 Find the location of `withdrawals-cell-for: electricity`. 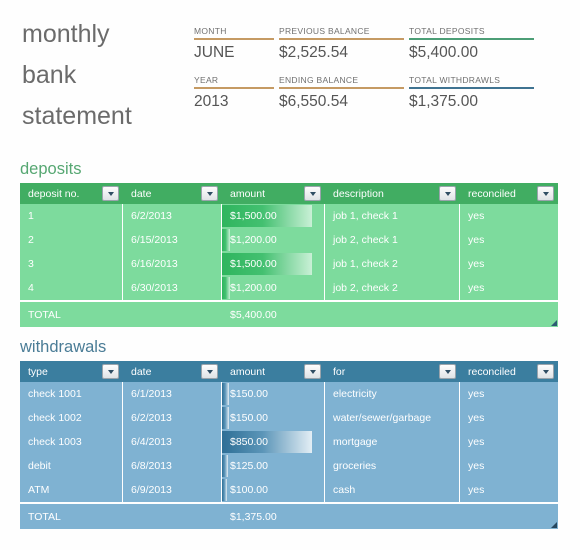

withdrawals-cell-for: electricity is located at coordinates (392, 394).